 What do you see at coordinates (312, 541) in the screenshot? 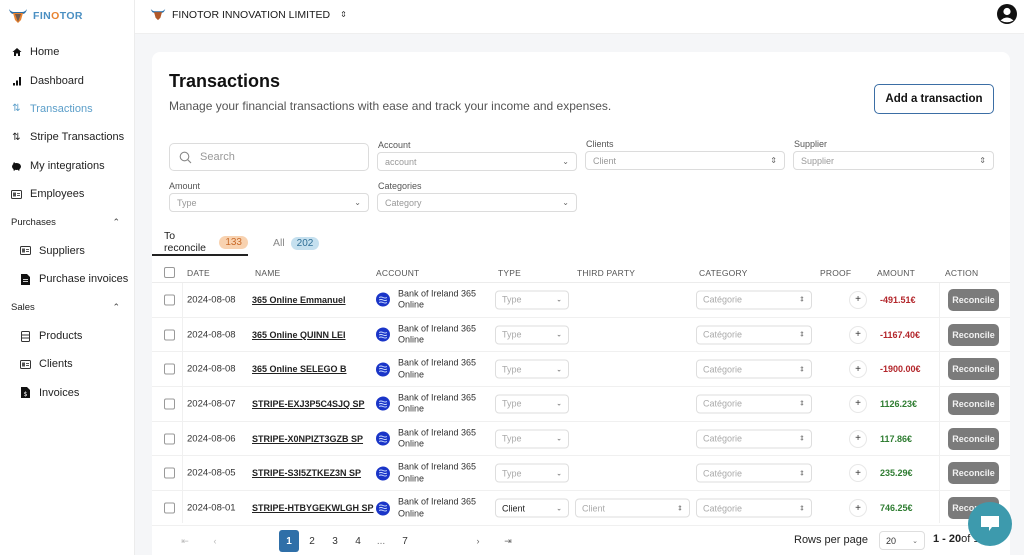
I see `page-button: 2` at bounding box center [312, 541].